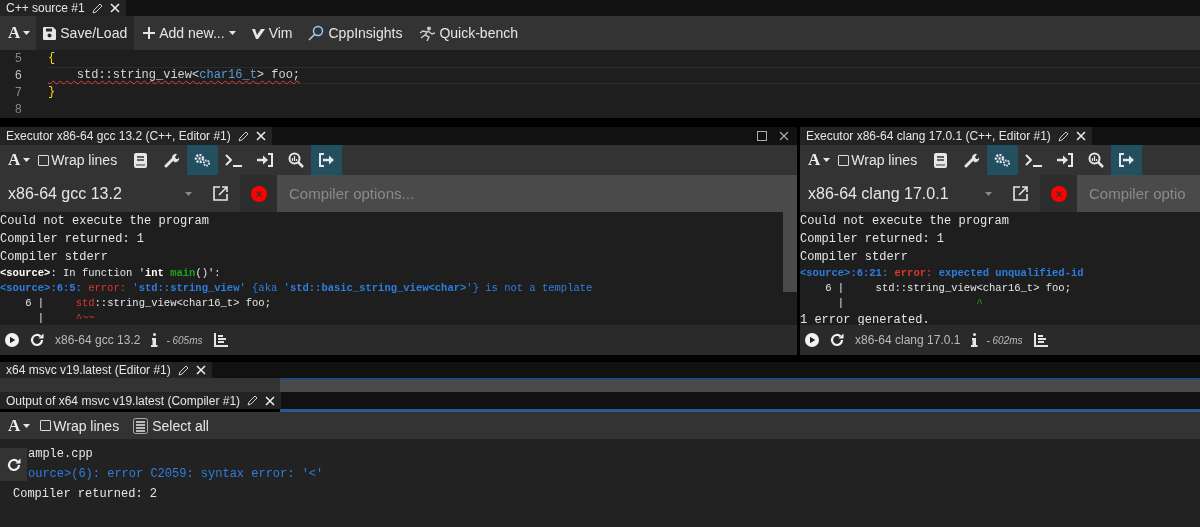 This screenshot has height=527, width=1200. What do you see at coordinates (66, 318) in the screenshot?
I see `output-line: | ^~~` at bounding box center [66, 318].